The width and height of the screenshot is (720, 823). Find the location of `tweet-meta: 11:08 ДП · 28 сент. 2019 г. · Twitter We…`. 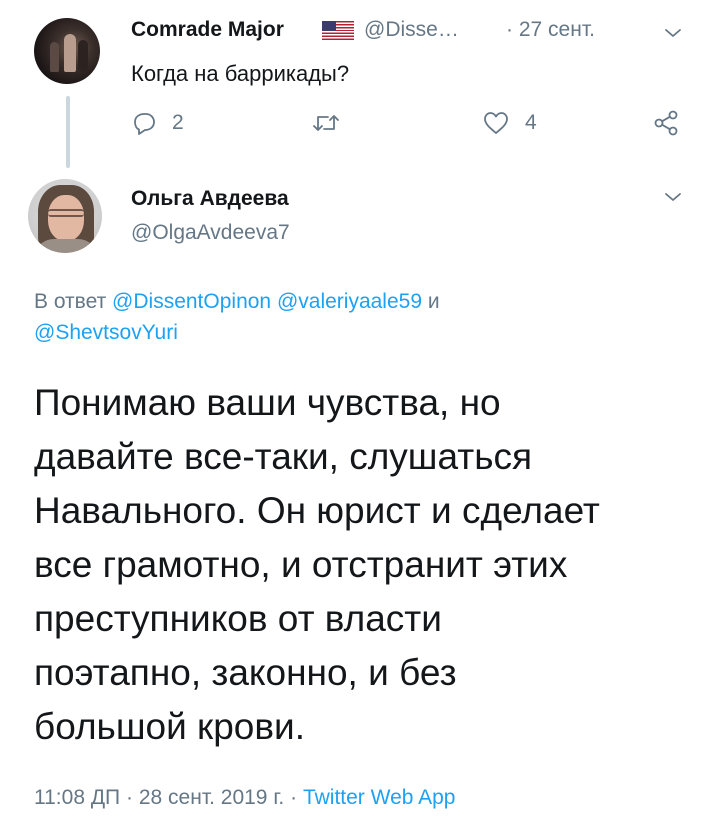

tweet-meta: 11:08 ДП · 28 сент. 2019 г. · Twitter We… is located at coordinates (244, 798).